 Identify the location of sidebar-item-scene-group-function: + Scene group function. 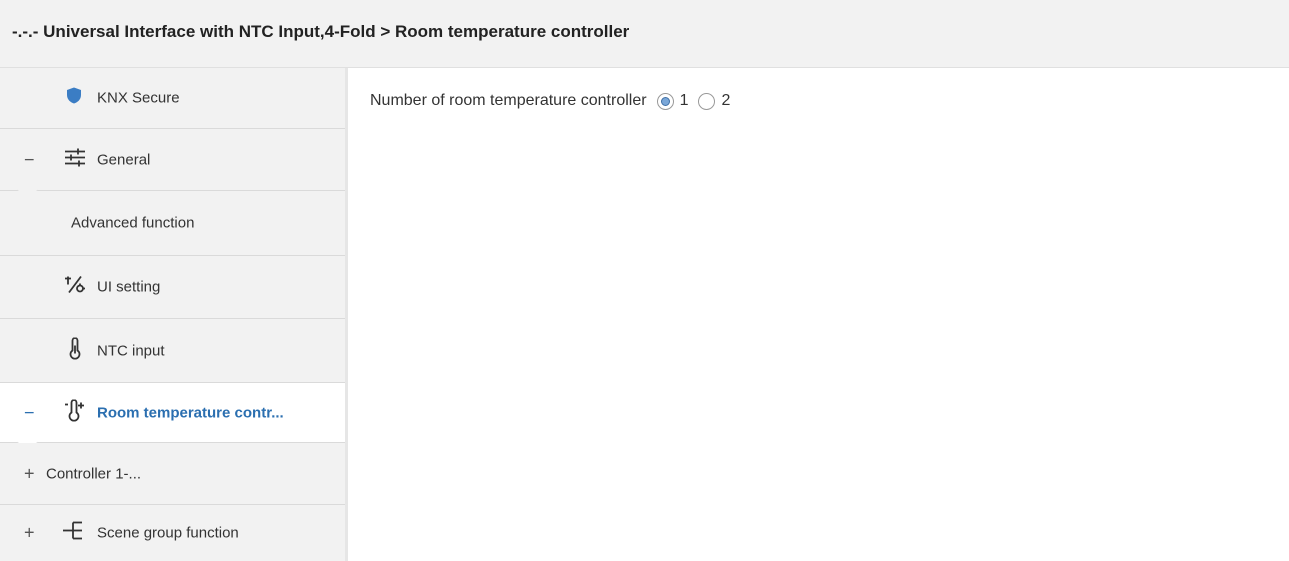
(172, 533).